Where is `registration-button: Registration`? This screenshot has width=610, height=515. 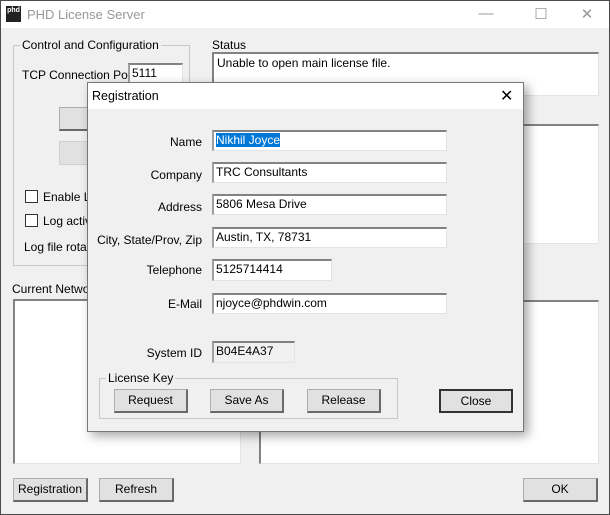
registration-button: Registration is located at coordinates (50, 490).